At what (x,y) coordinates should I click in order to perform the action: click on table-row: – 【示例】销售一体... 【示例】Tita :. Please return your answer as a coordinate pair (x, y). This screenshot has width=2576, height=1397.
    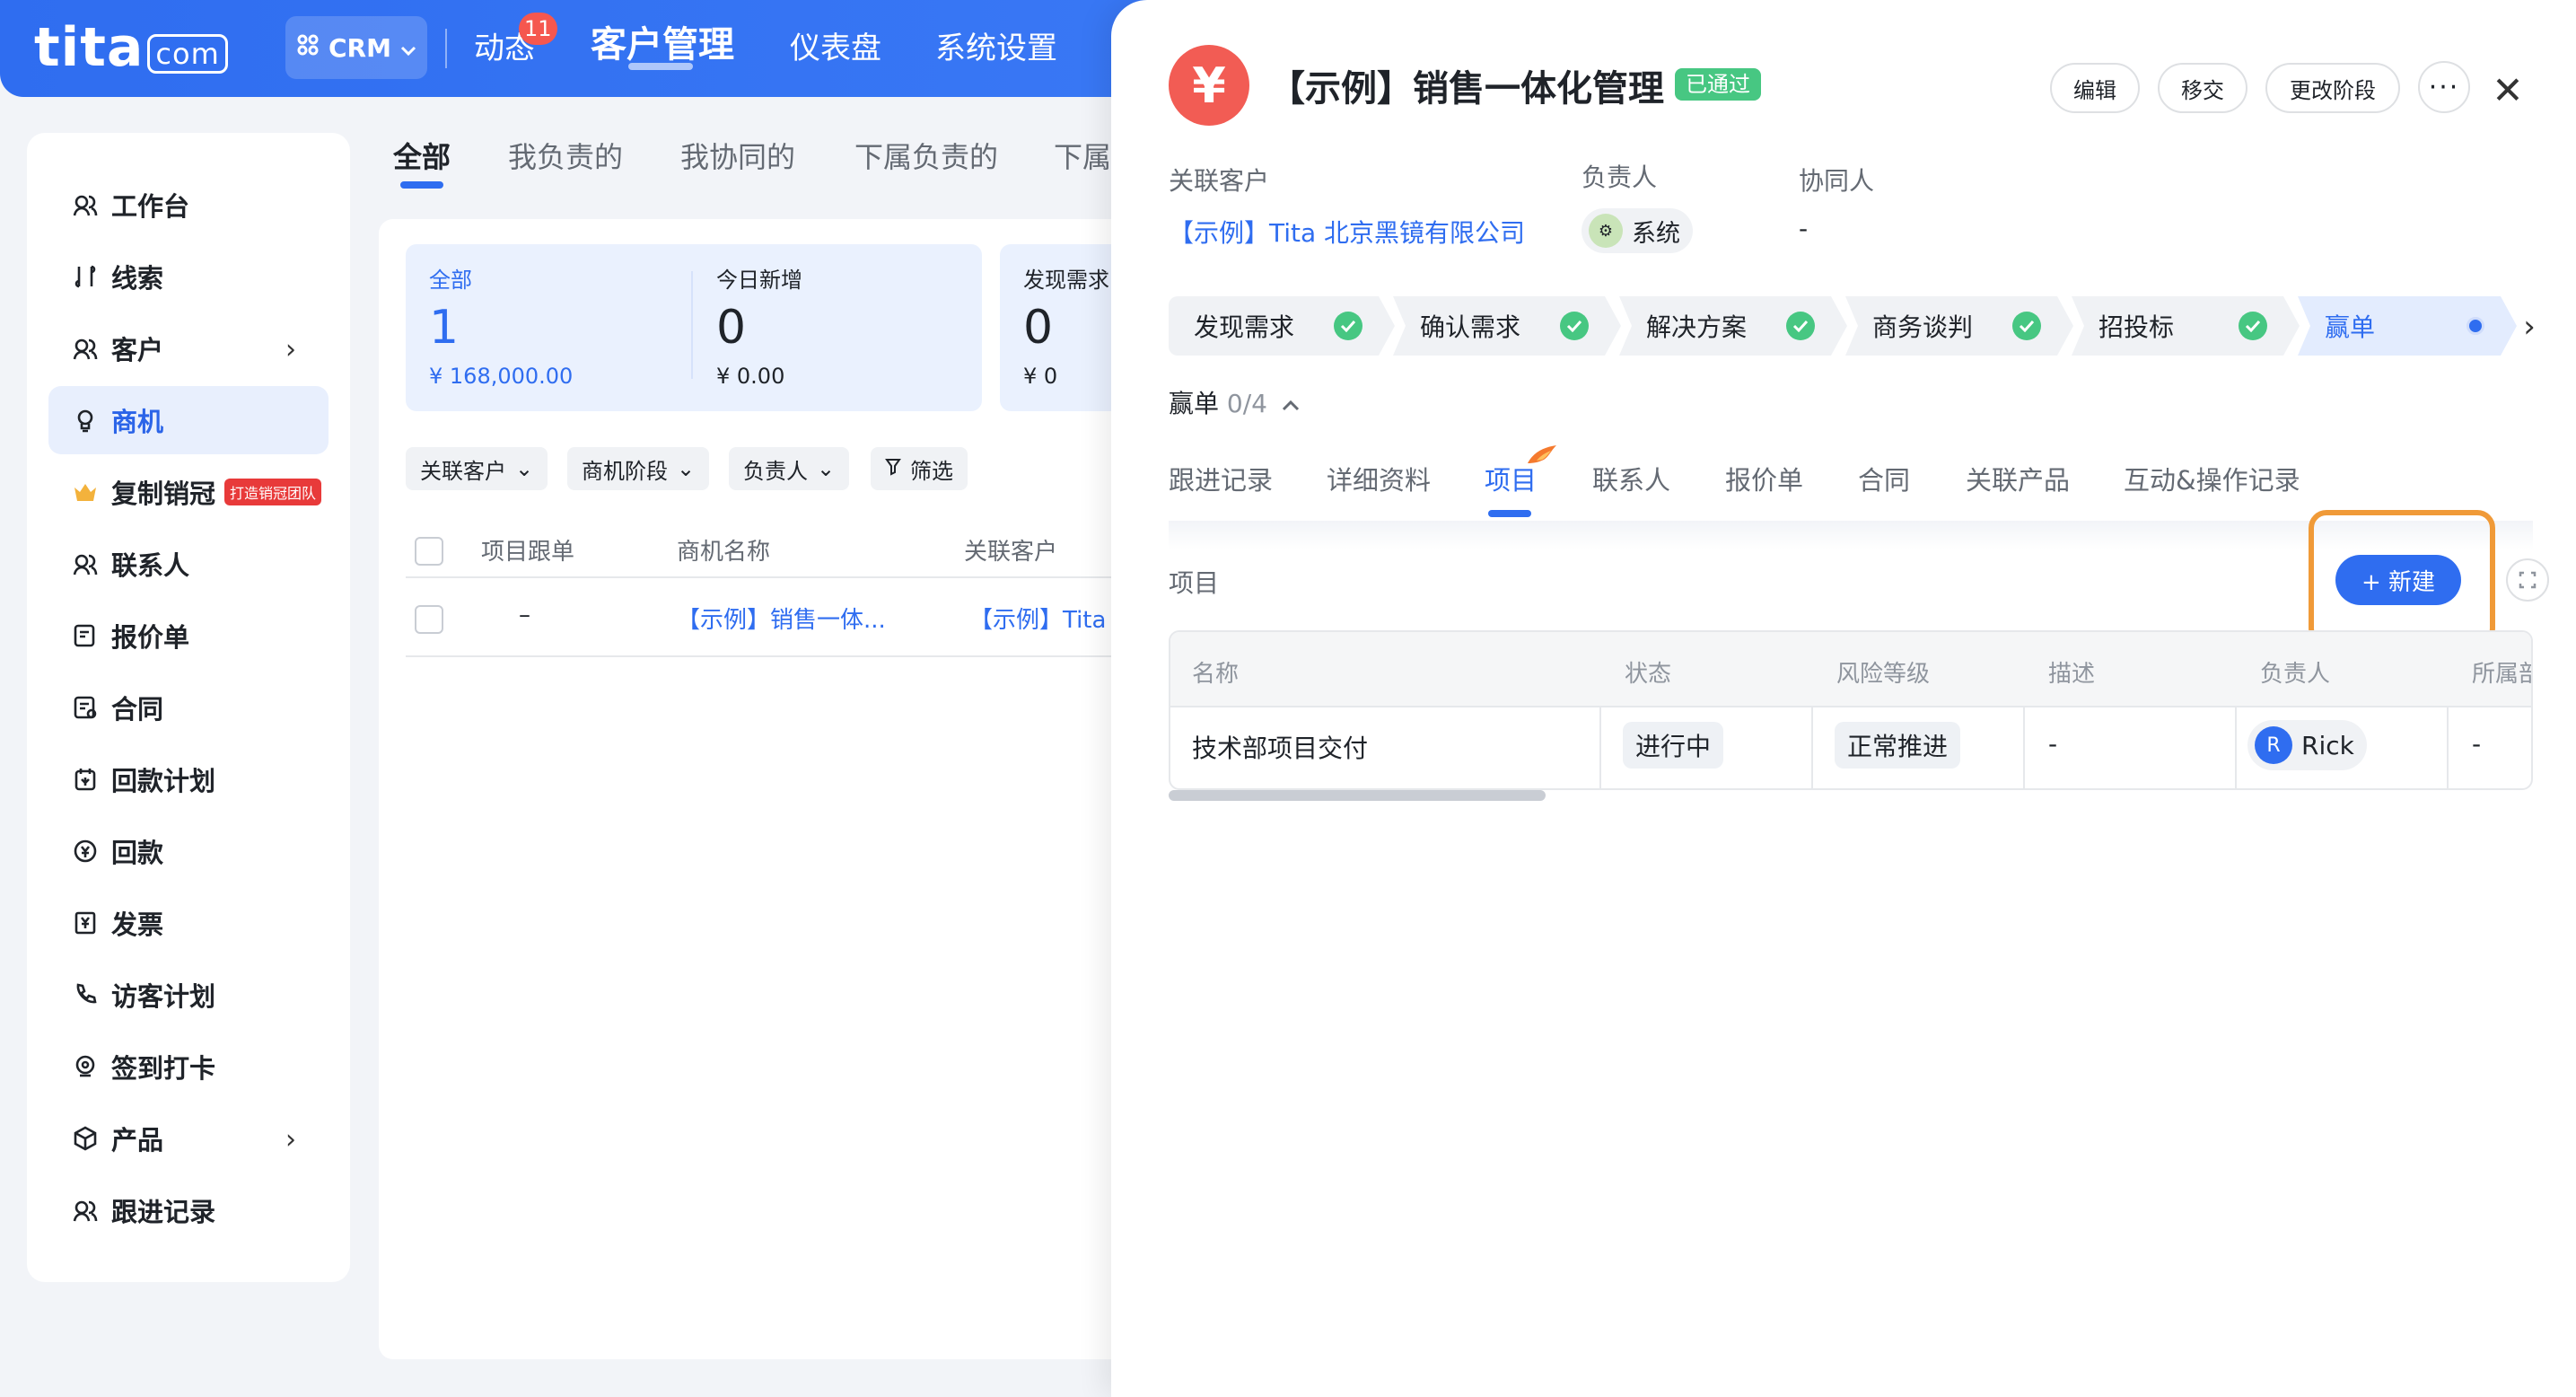
    Looking at the image, I should click on (765, 618).